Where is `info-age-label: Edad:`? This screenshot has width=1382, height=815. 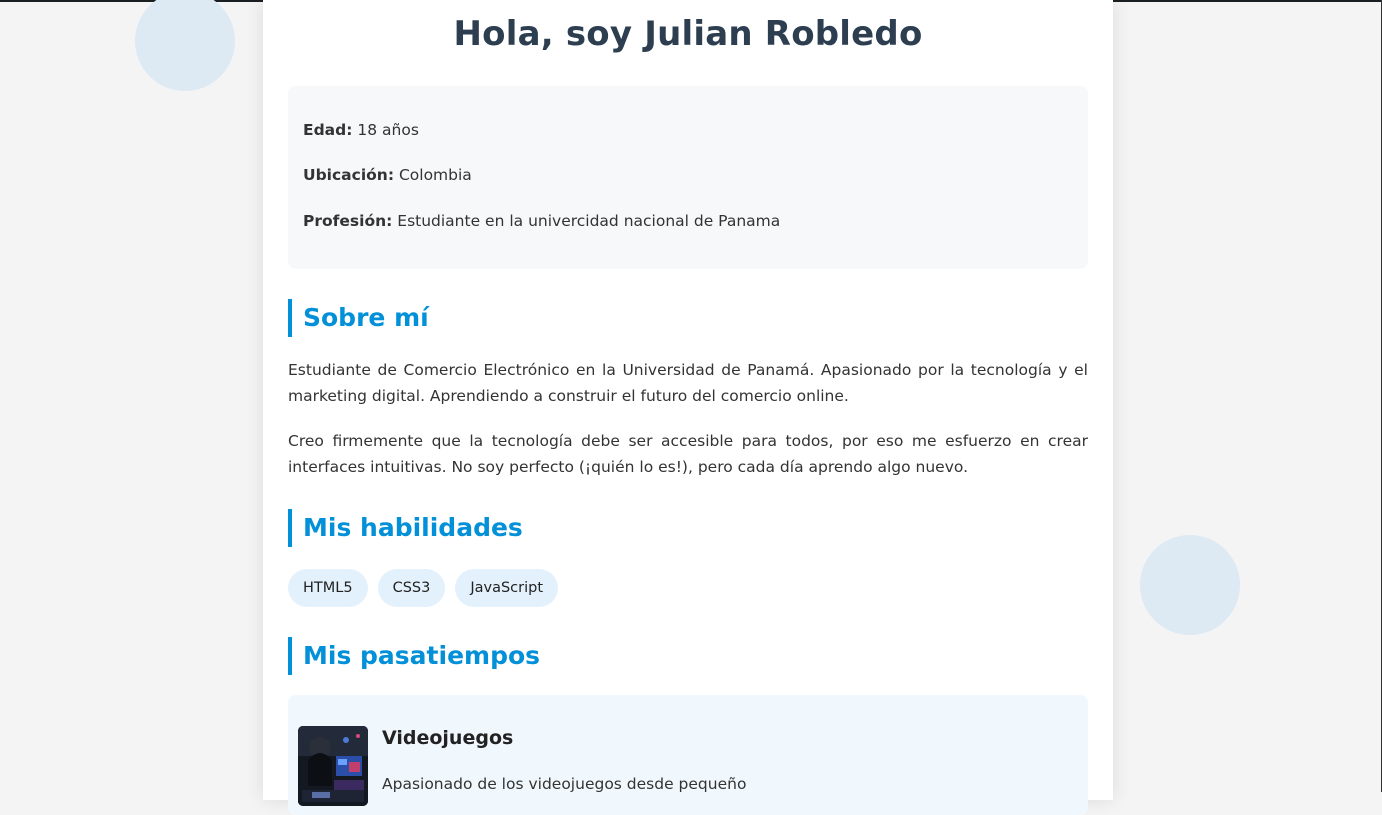
info-age-label: Edad: is located at coordinates (328, 130).